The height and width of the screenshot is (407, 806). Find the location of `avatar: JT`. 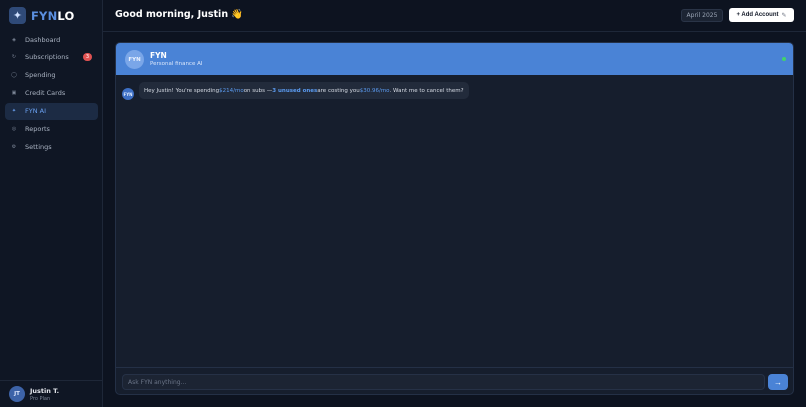

avatar: JT is located at coordinates (17, 394).